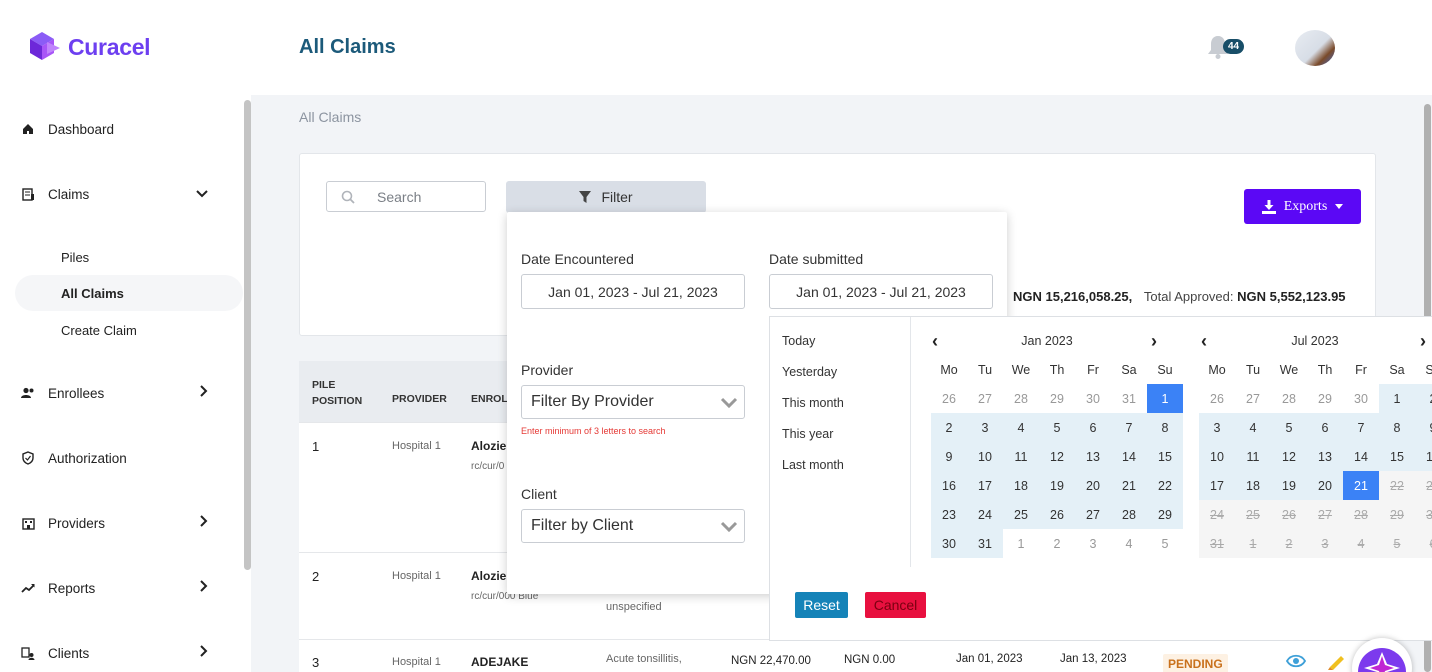  I want to click on curacel-logo: Curacel, so click(90, 47).